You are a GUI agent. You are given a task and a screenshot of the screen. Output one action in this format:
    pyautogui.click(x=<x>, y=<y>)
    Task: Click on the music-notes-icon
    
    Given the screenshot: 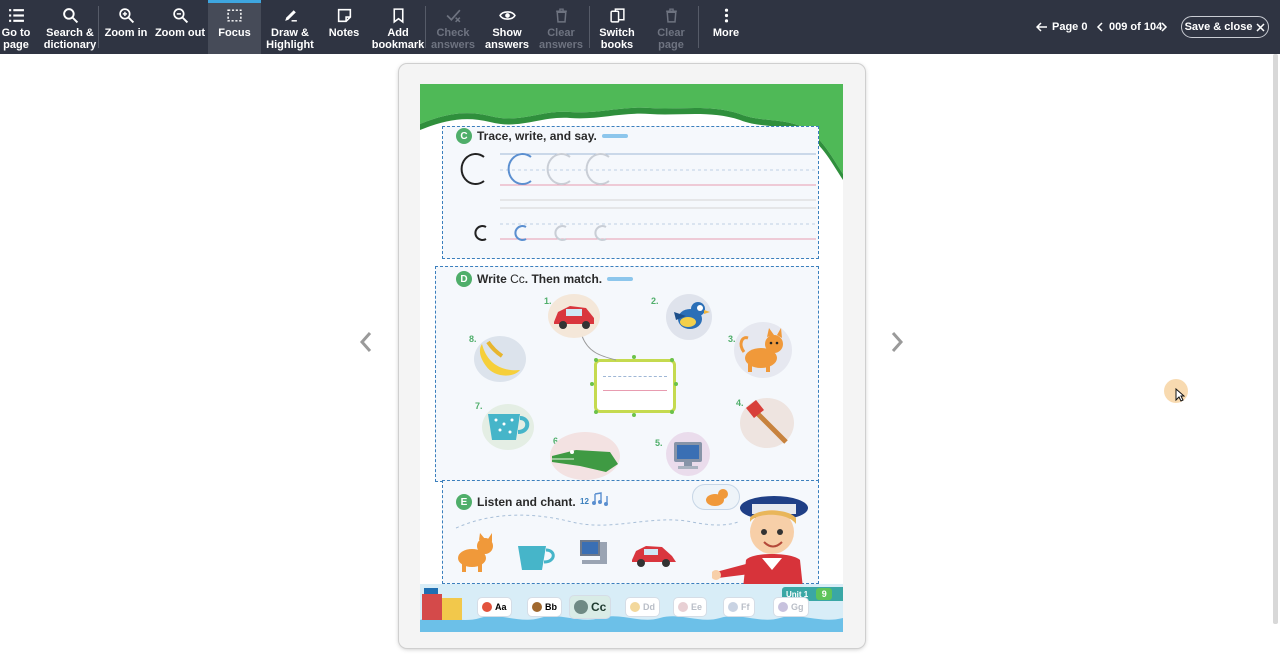 What is the action you would take?
    pyautogui.click(x=599, y=499)
    